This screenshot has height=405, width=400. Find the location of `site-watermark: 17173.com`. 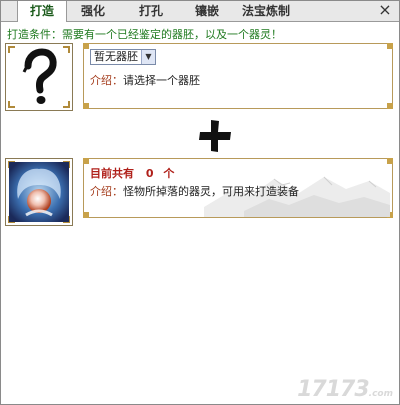

site-watermark: 17173.com is located at coordinates (345, 389).